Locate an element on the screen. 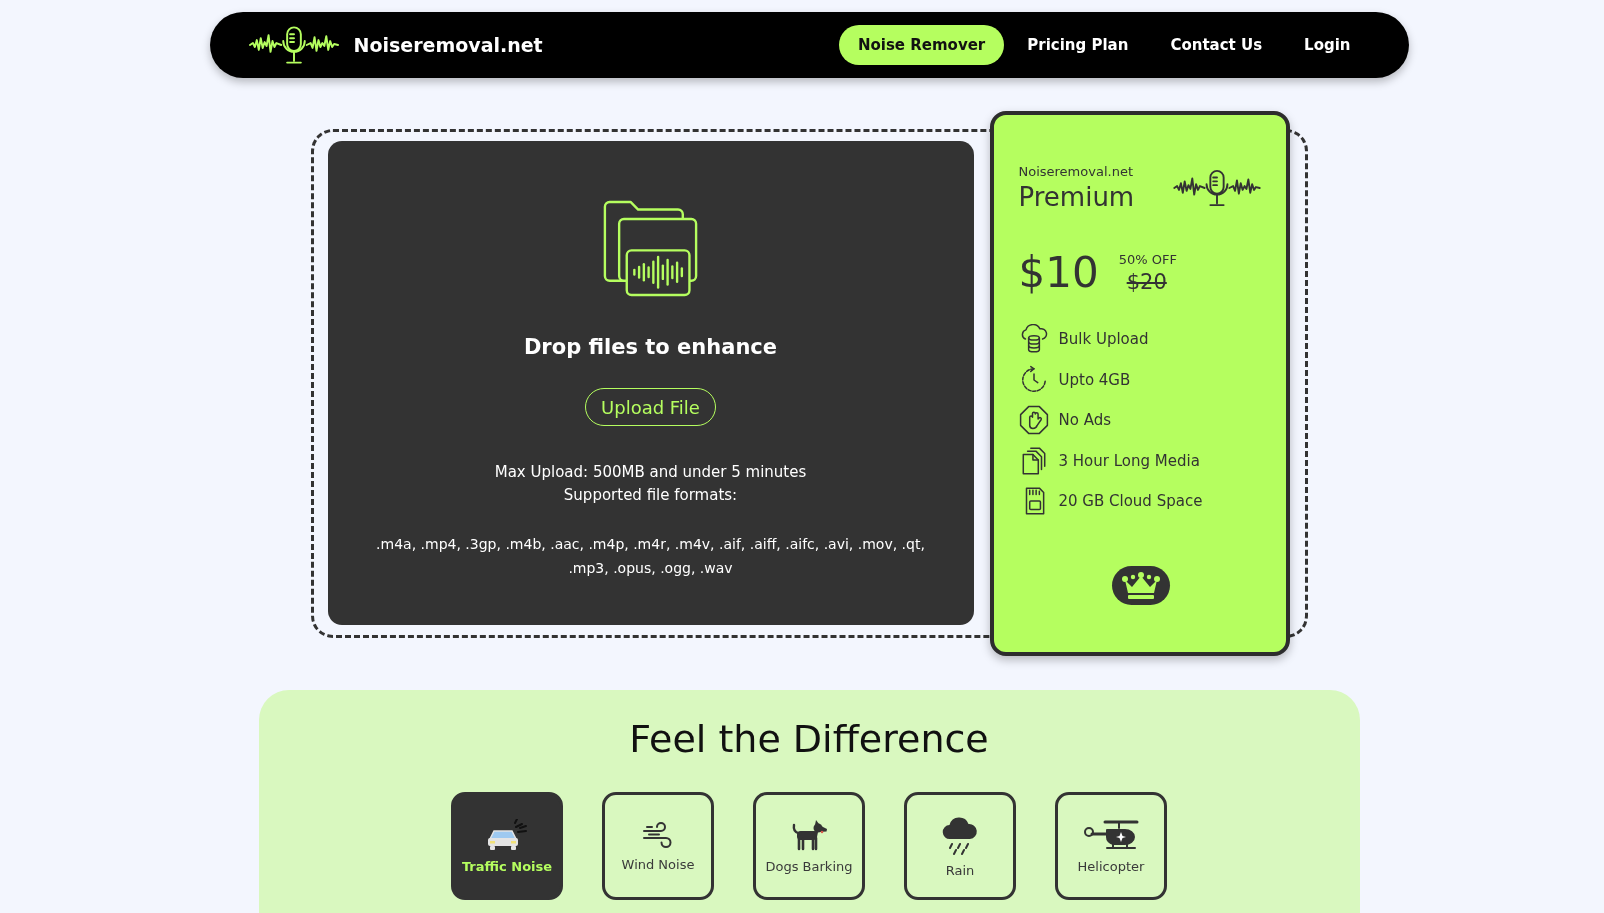 The height and width of the screenshot is (913, 1604). noise-sample-tile: Wind Noise is located at coordinates (658, 846).